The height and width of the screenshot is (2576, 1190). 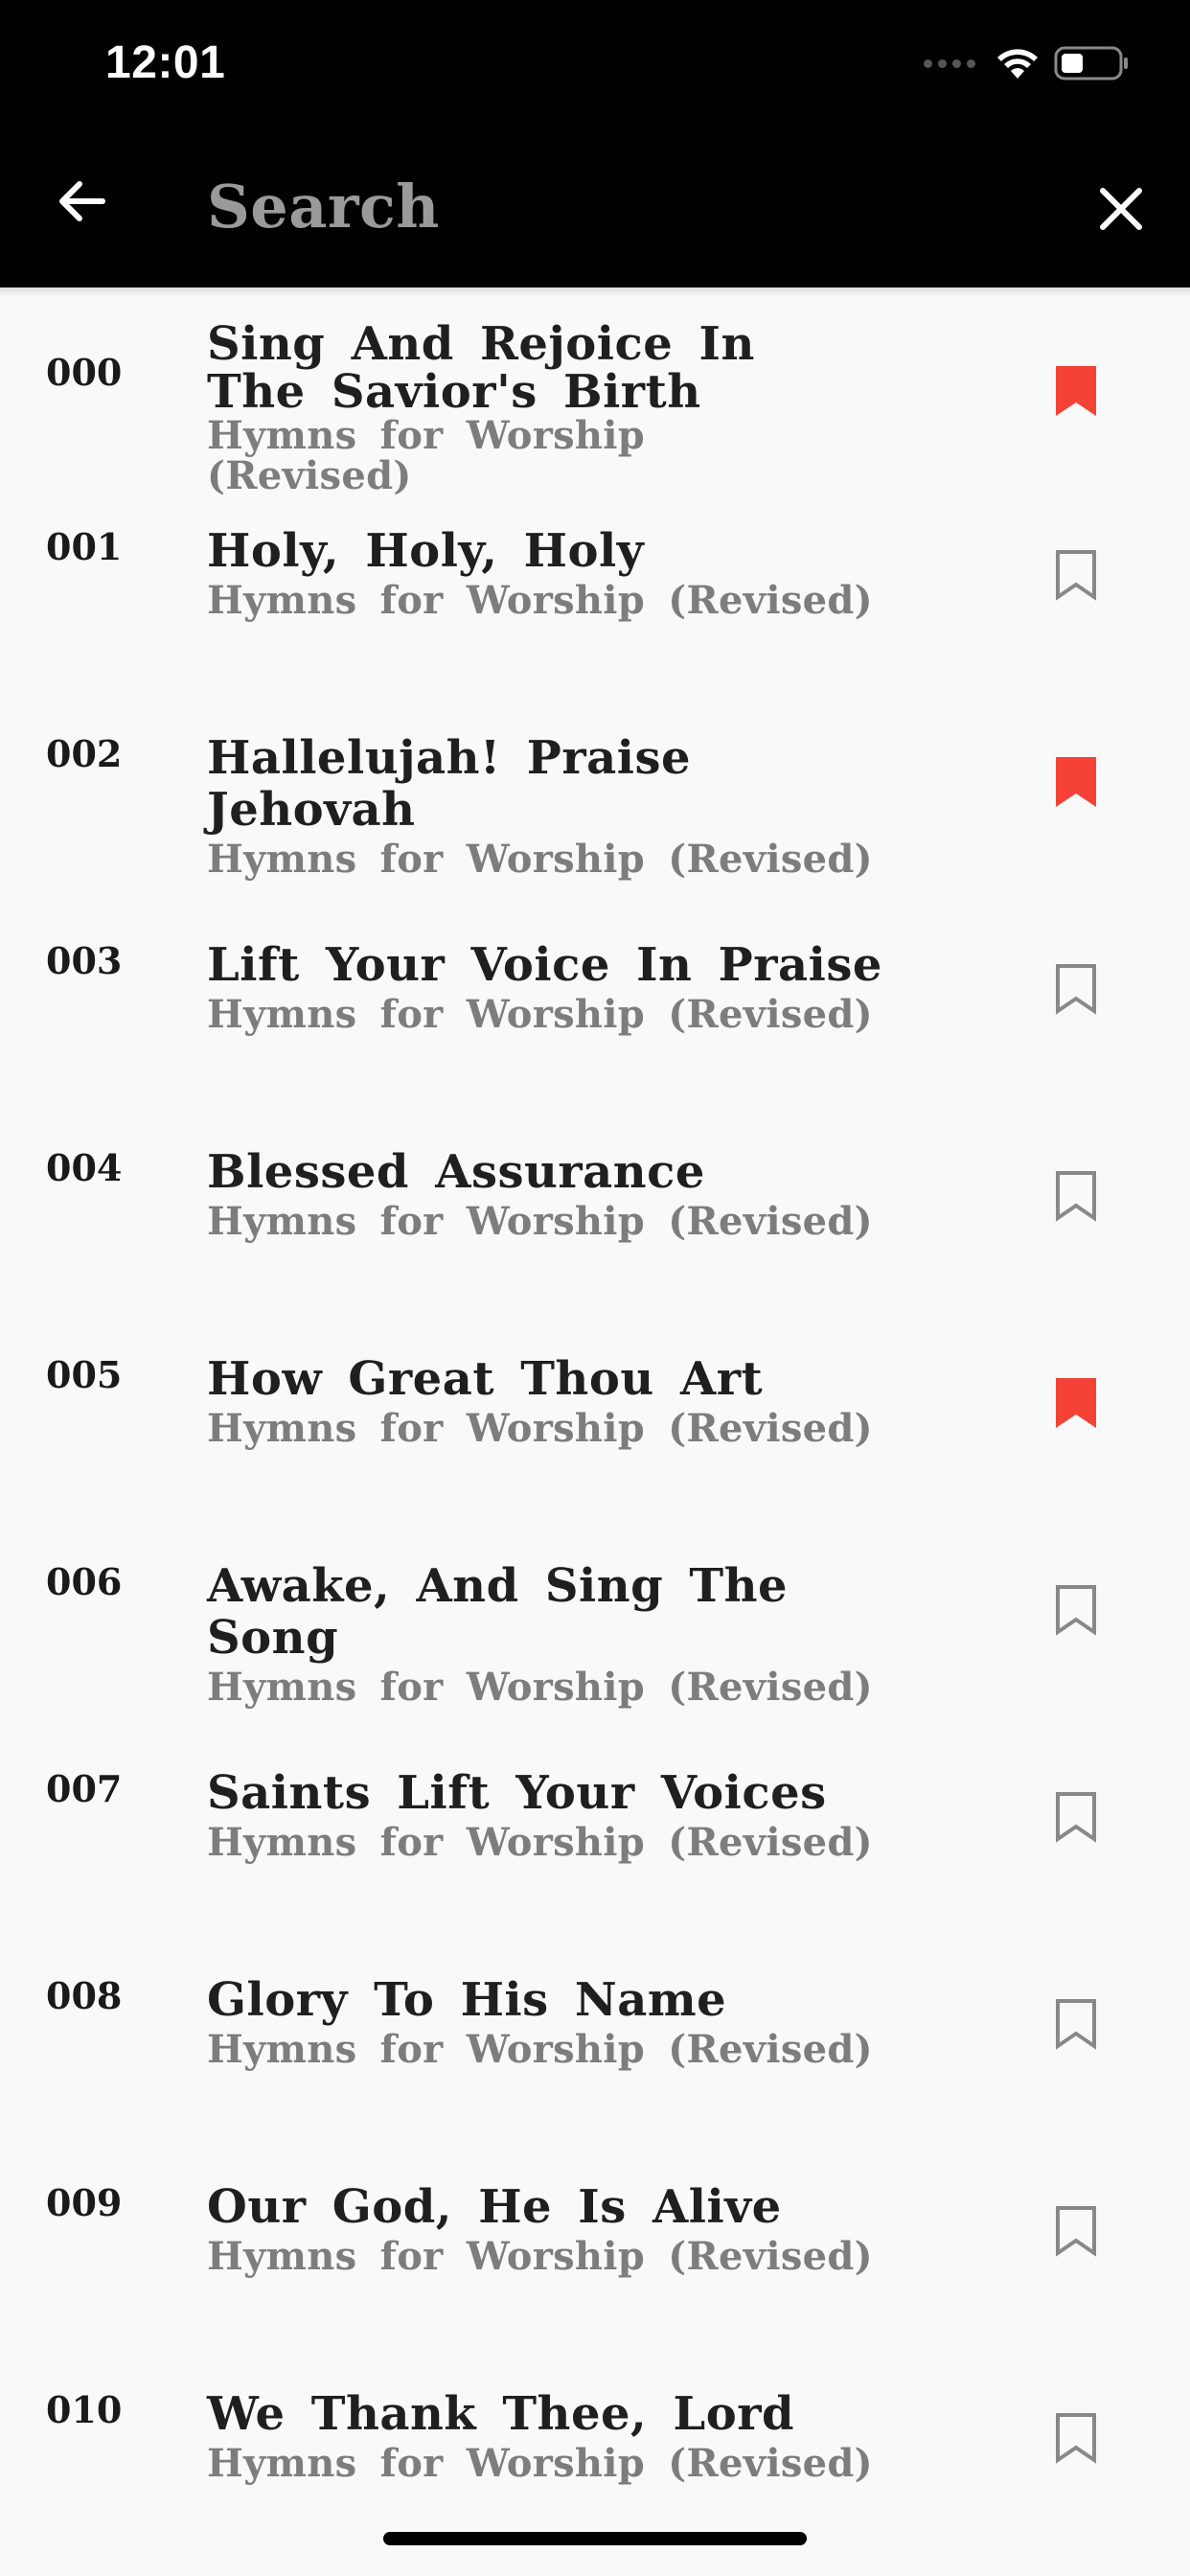 What do you see at coordinates (85, 2409) in the screenshot?
I see `hymn-number: 010` at bounding box center [85, 2409].